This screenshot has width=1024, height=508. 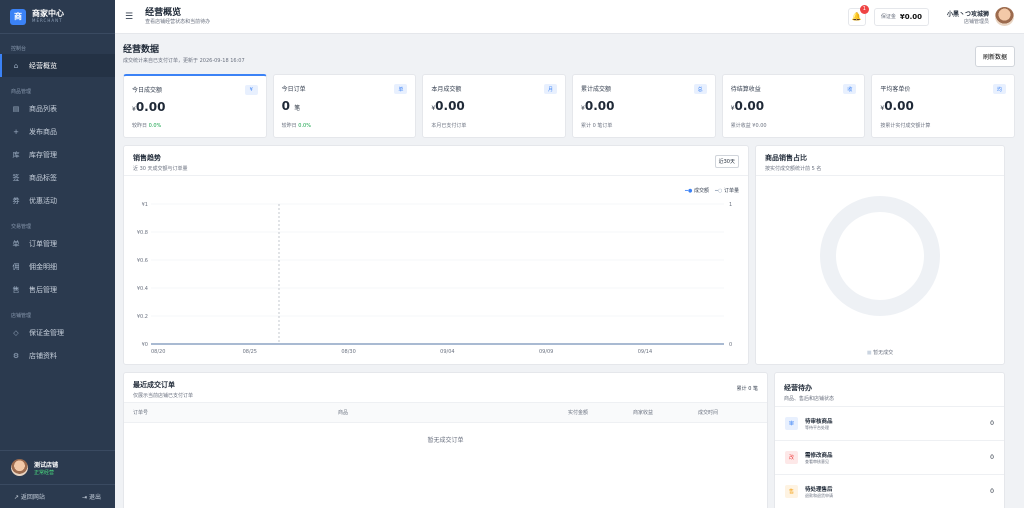 I want to click on nav-icon: 券, so click(x=16, y=200).